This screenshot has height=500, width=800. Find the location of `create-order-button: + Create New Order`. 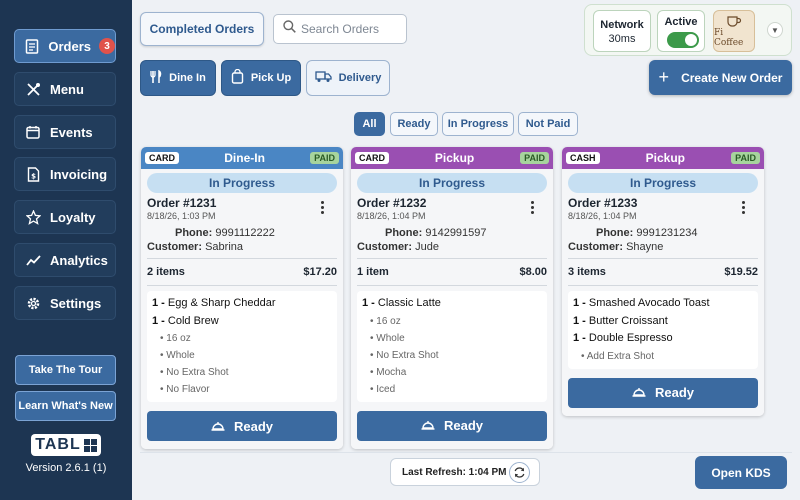

create-order-button: + Create New Order is located at coordinates (720, 77).